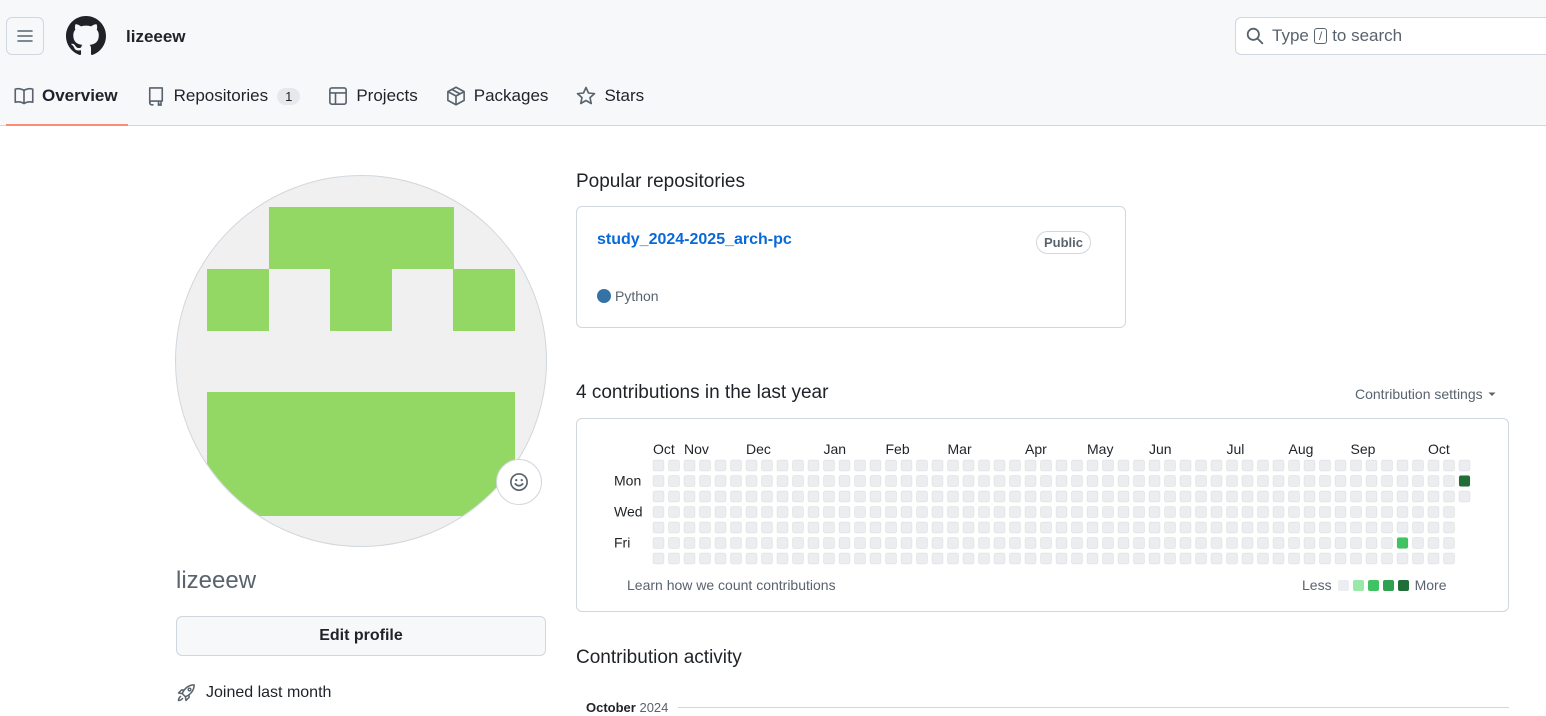 The image size is (1546, 716). What do you see at coordinates (694, 240) in the screenshot?
I see `repo-link: study_2024-2025_arch-pc` at bounding box center [694, 240].